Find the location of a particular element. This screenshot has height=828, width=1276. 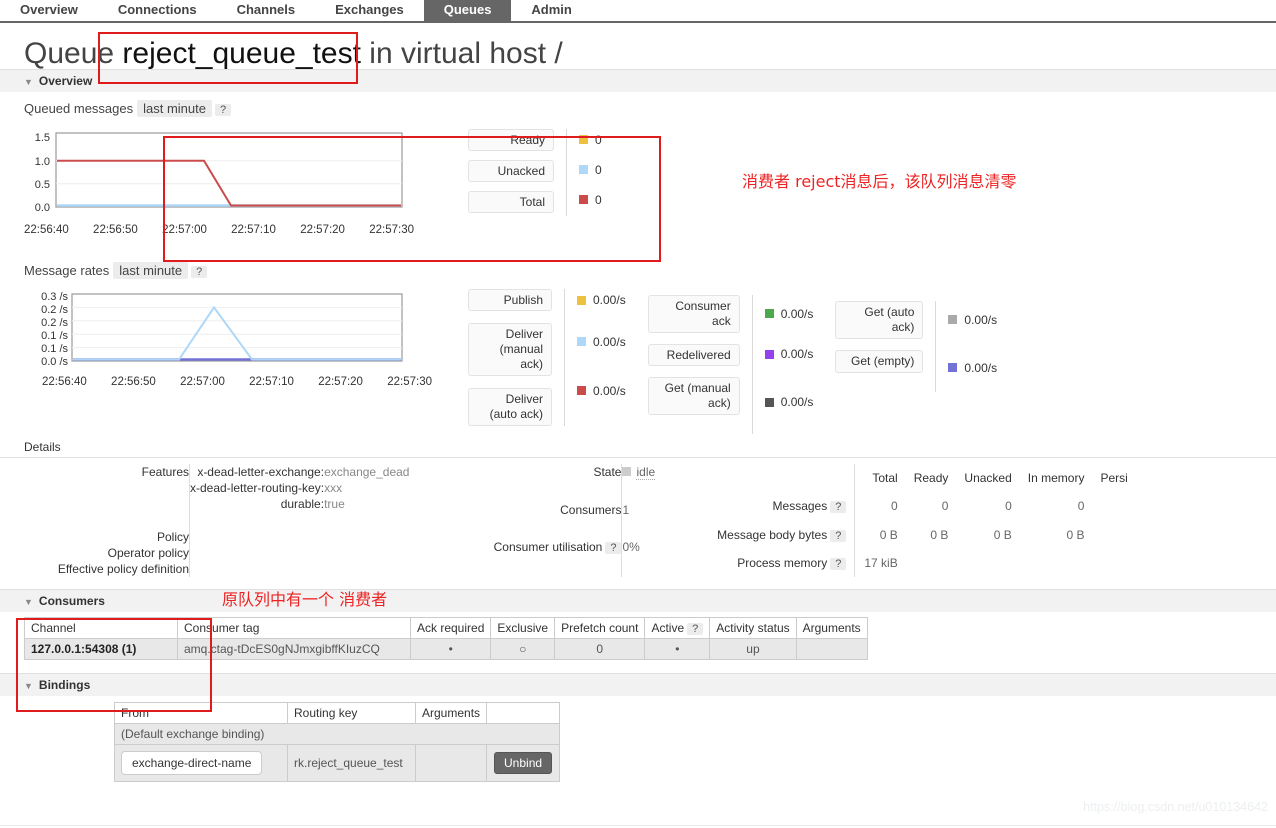

consumers-col-consumer-tag: Consumer tag is located at coordinates (294, 628).